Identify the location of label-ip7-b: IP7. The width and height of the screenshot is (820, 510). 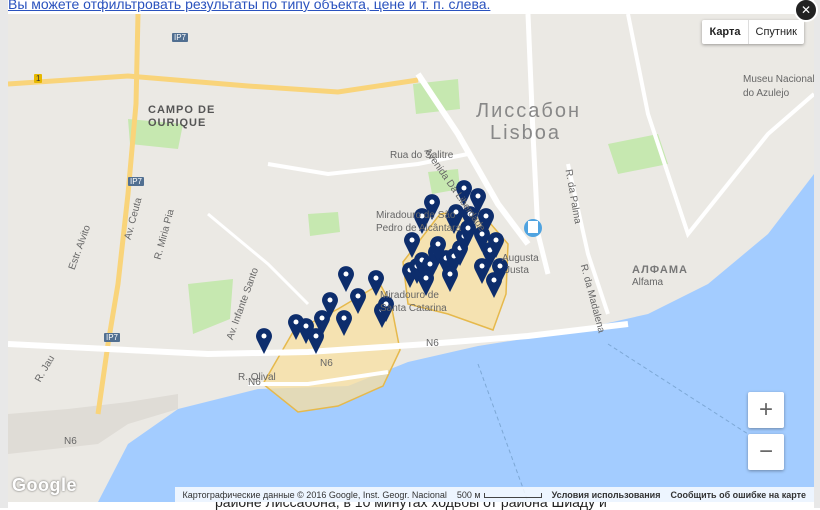
(136, 181).